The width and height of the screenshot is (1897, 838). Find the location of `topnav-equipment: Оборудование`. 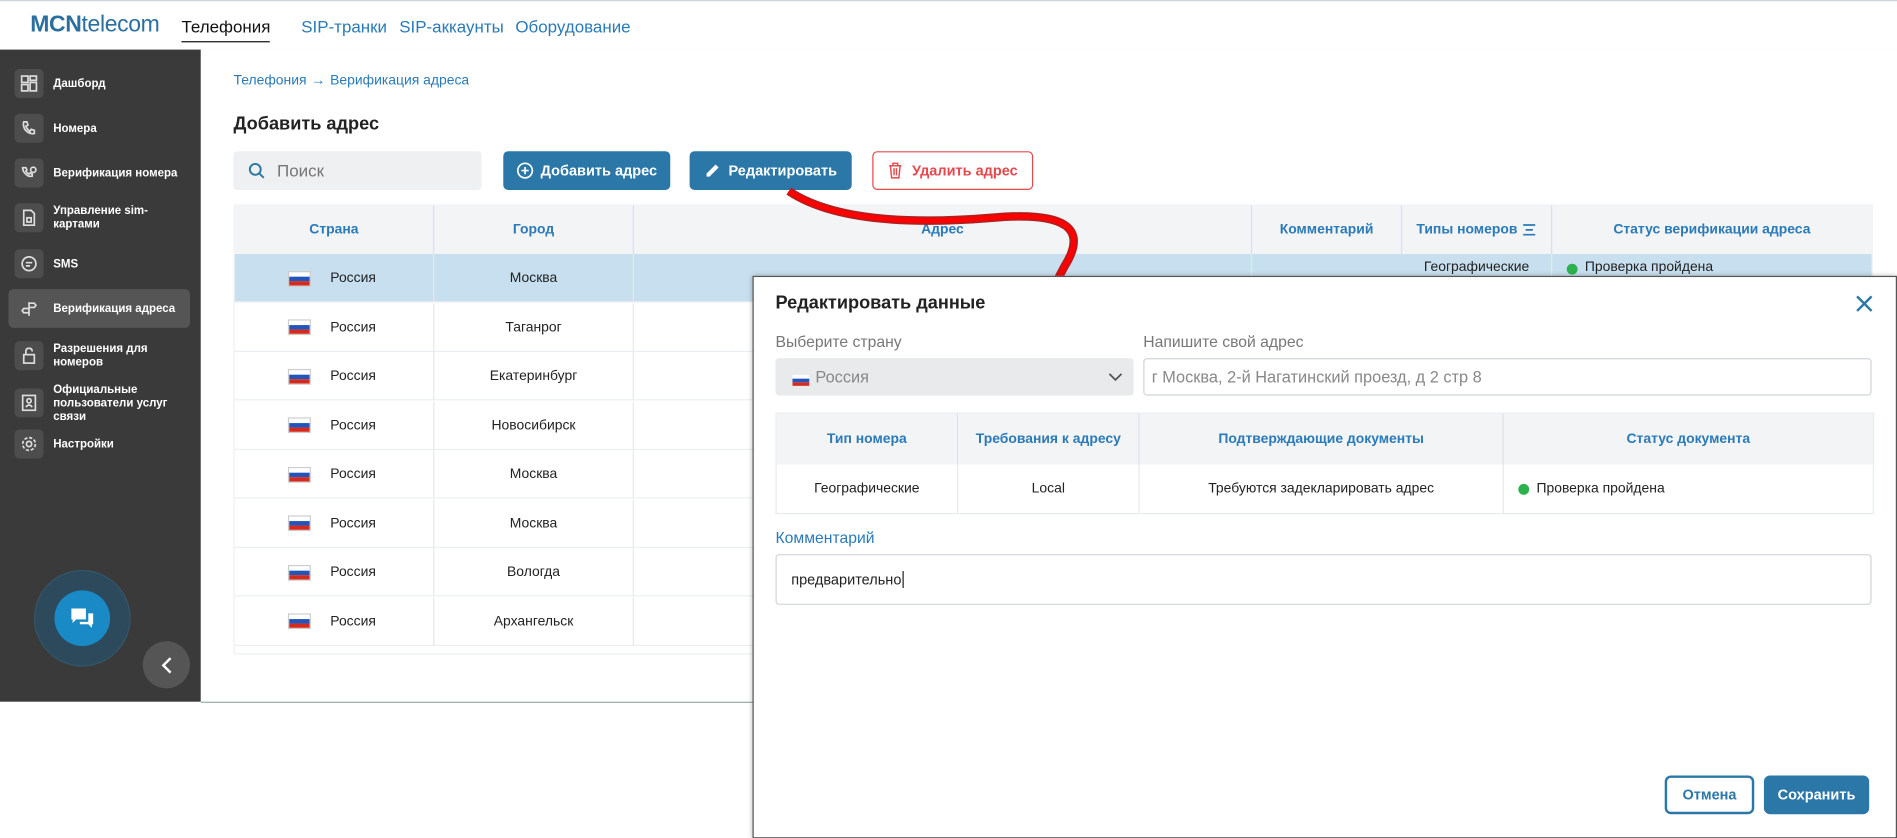

topnav-equipment: Оборудование is located at coordinates (572, 26).